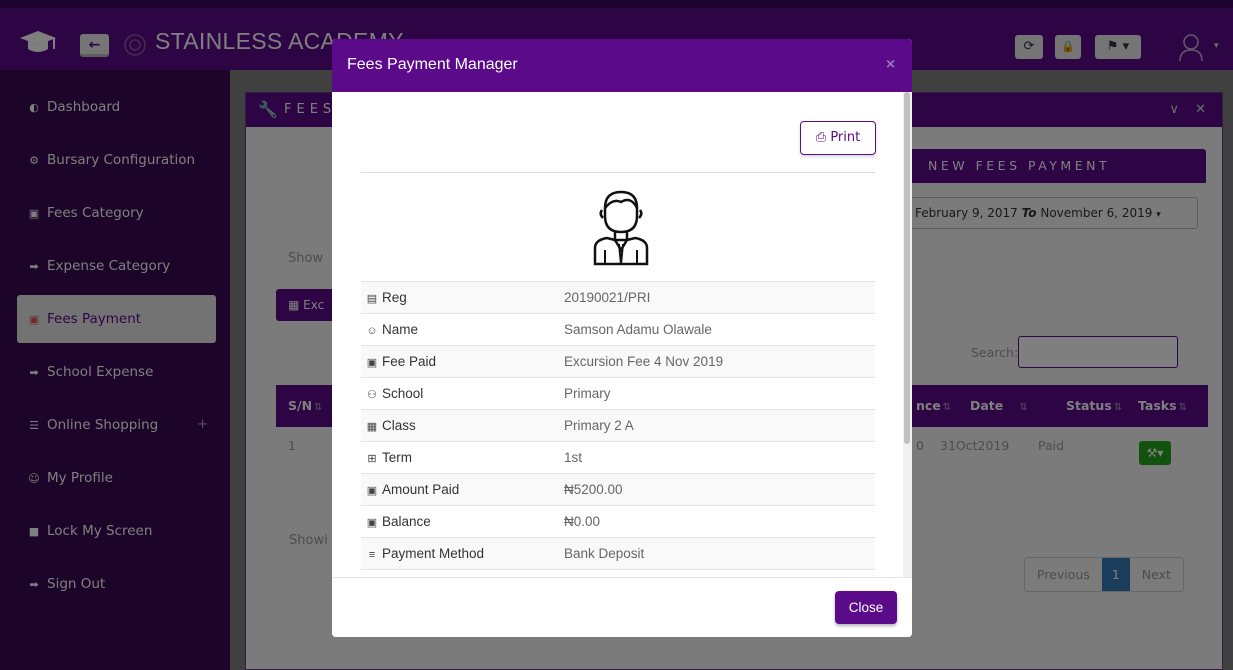  Describe the element at coordinates (845, 137) in the screenshot. I see `print-label: Print` at that location.